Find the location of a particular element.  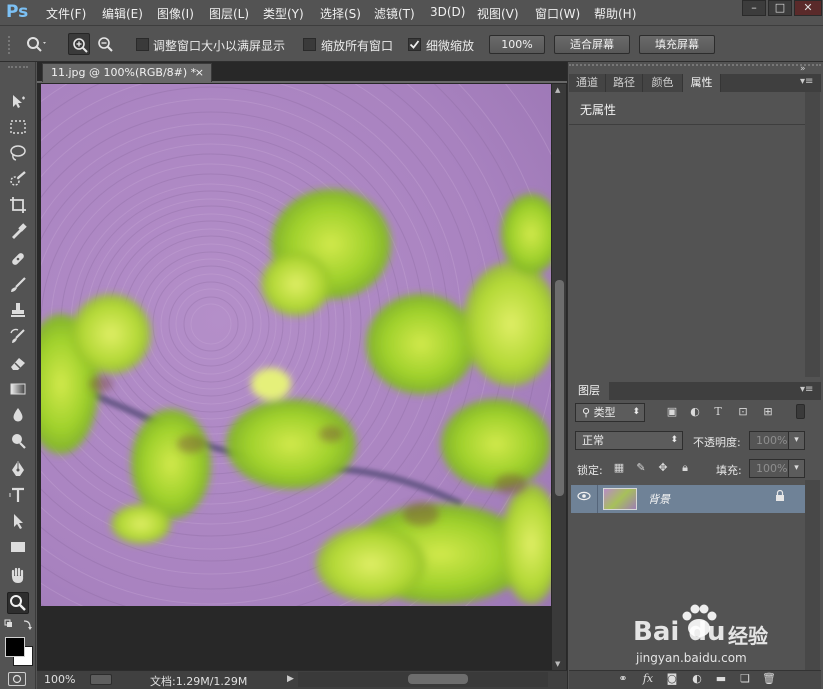

fx-icon: fx is located at coordinates (648, 678).